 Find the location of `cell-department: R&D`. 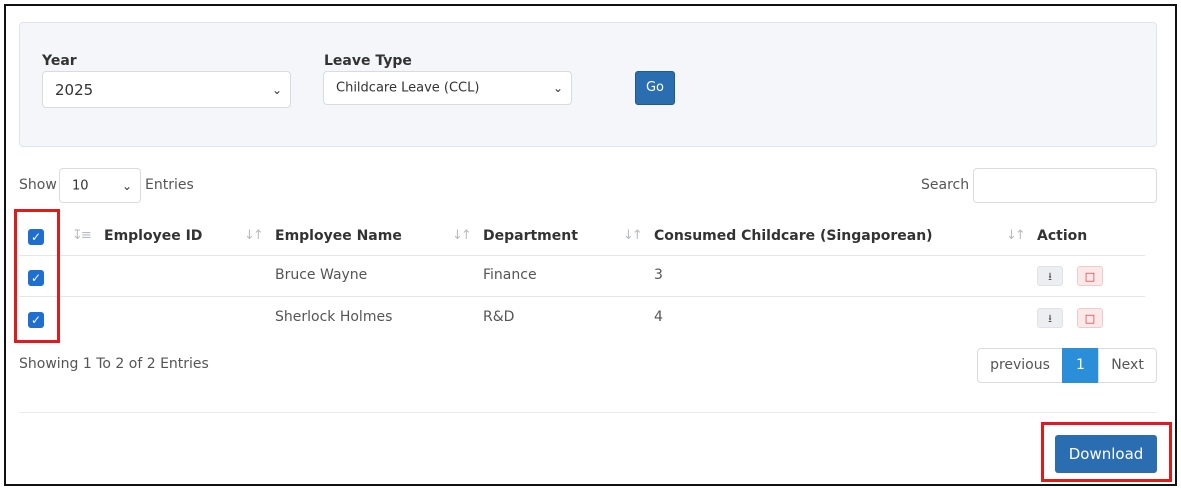

cell-department: R&D is located at coordinates (499, 317).